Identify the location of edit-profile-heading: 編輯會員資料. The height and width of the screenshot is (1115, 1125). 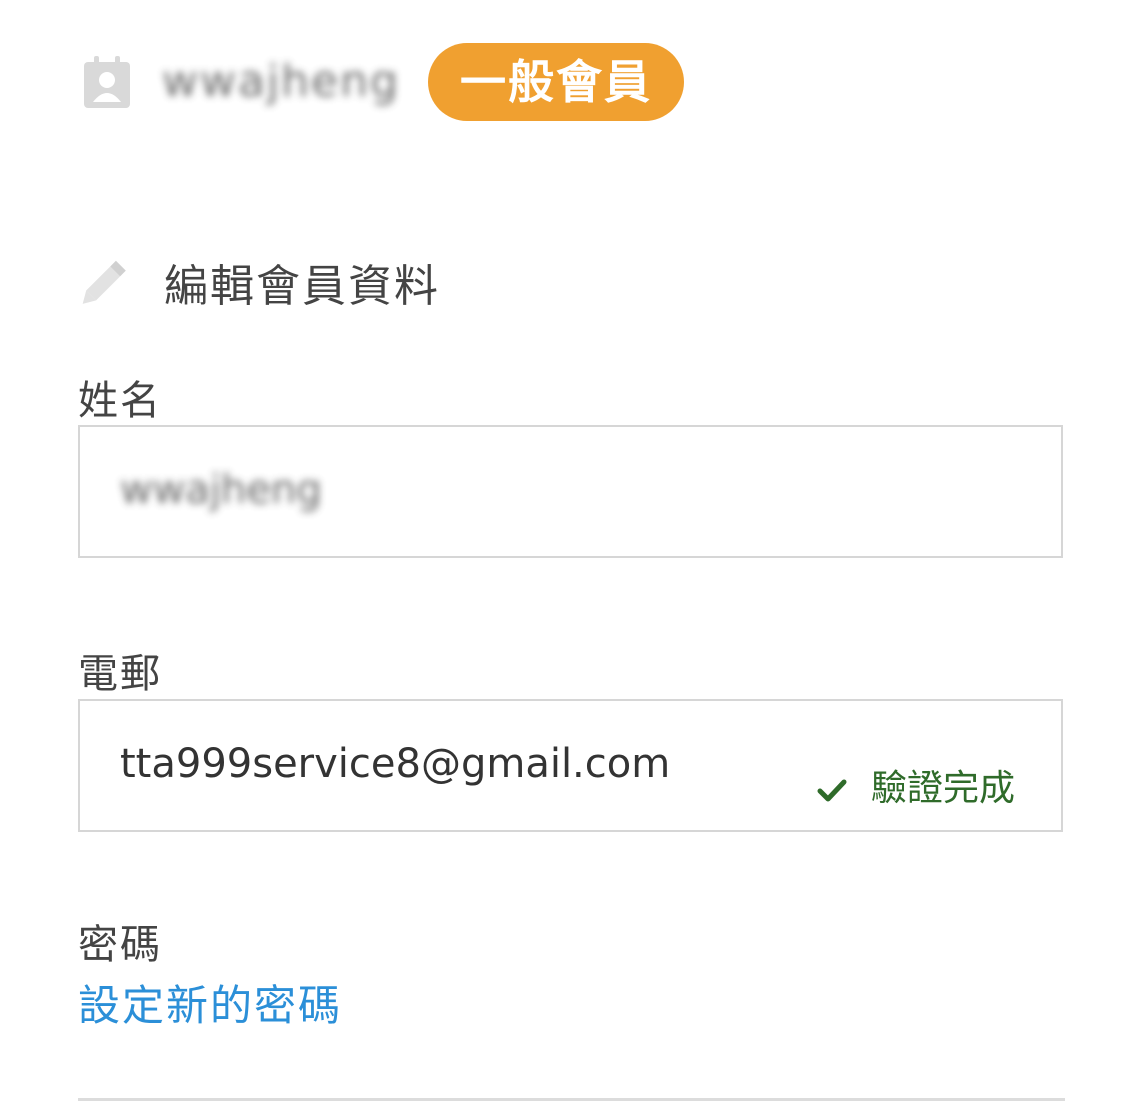
(259, 282).